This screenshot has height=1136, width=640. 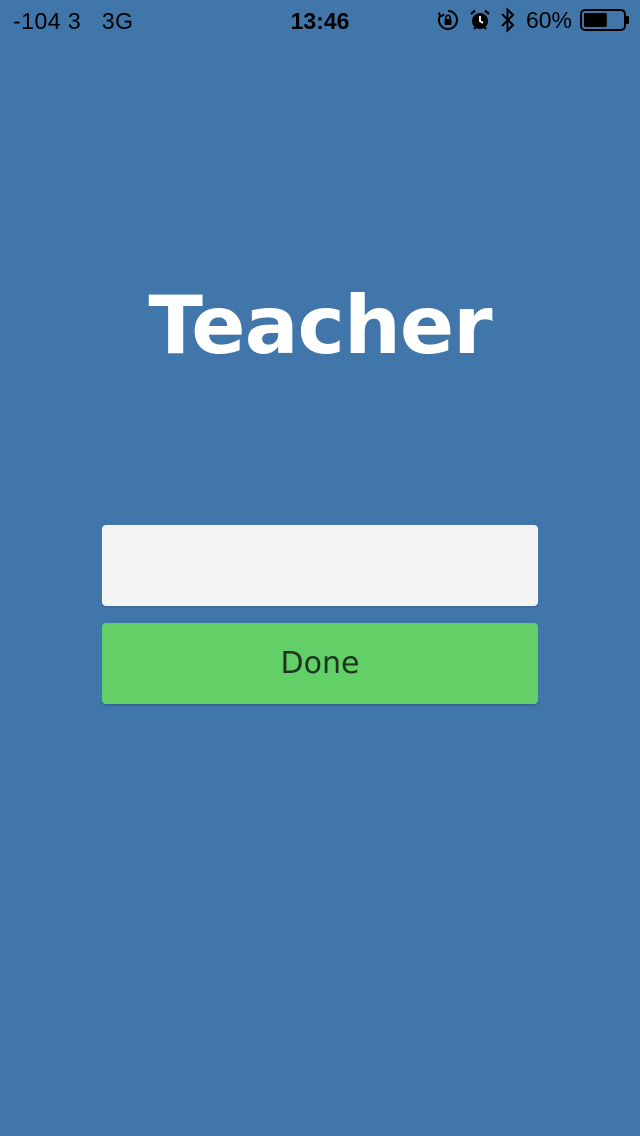 I want to click on bluetooth-icon, so click(x=508, y=20).